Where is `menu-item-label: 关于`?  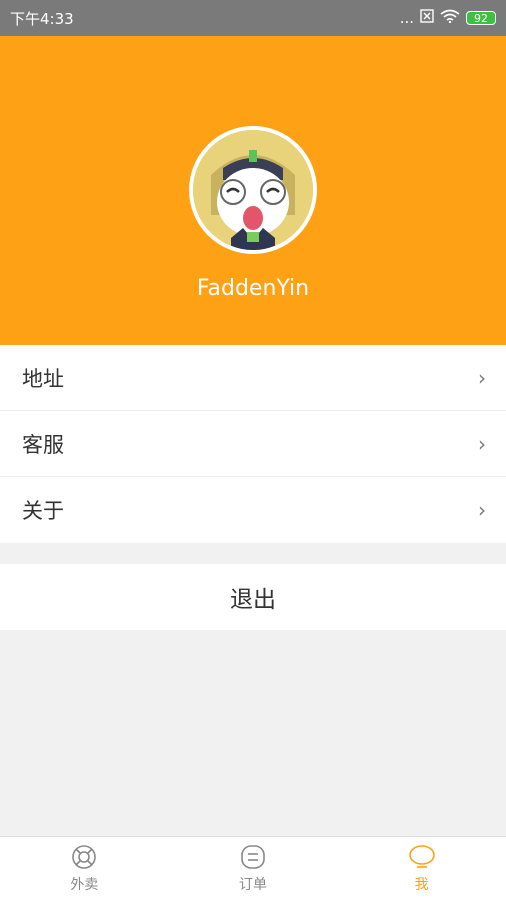
menu-item-label: 关于 is located at coordinates (43, 511).